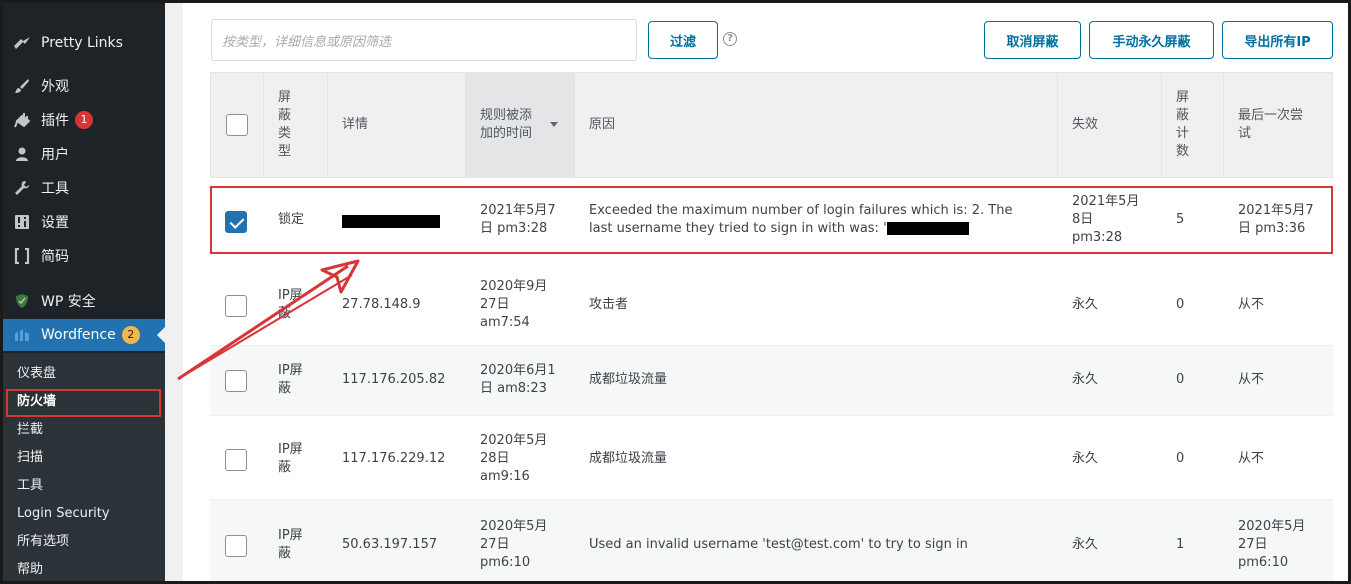  I want to click on shortcode-icon, so click(22, 256).